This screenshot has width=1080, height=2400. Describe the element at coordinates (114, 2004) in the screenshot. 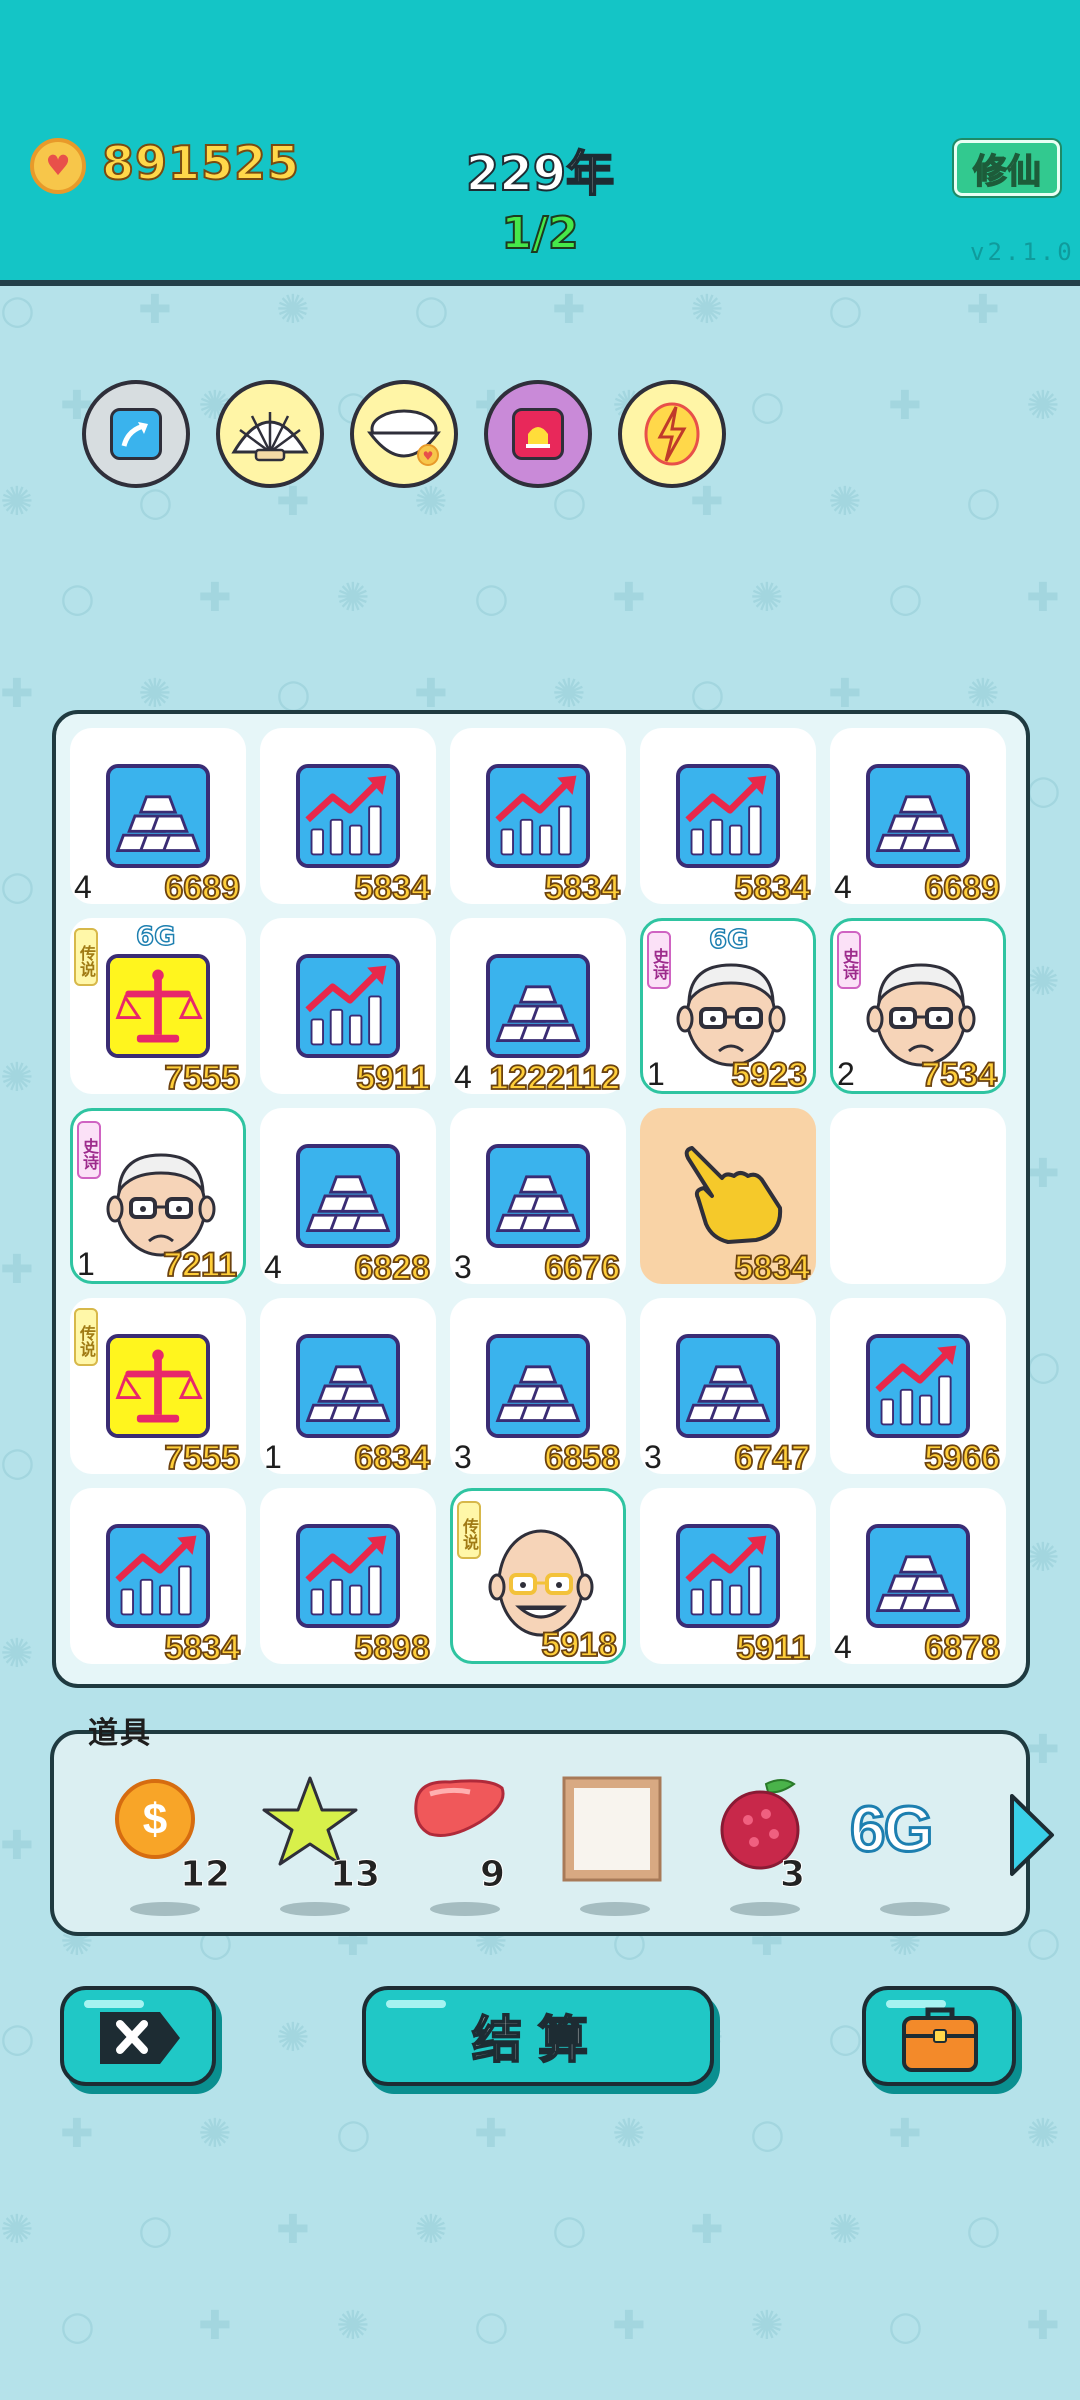

I see `button-shine` at that location.